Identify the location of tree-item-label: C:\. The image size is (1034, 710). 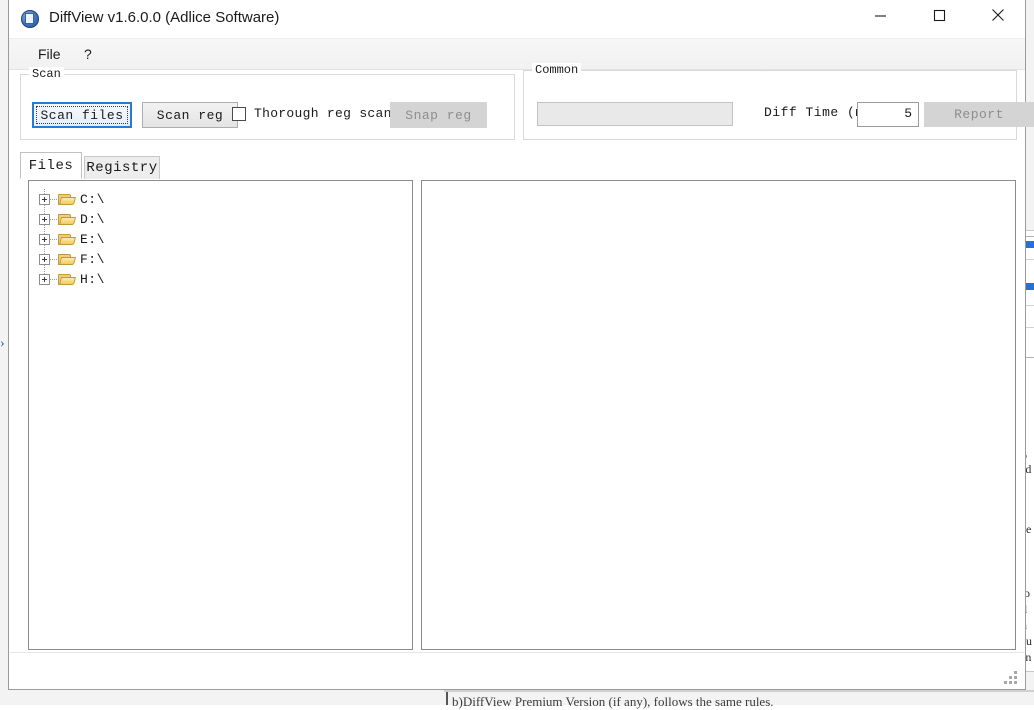
(92, 199).